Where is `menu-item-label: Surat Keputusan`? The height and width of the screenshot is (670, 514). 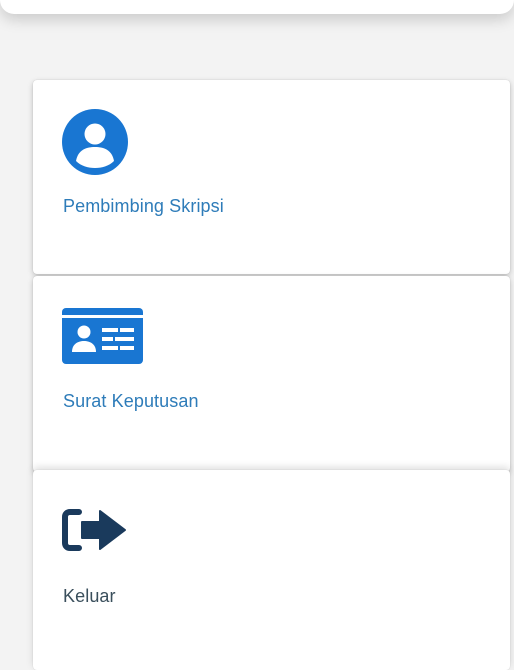 menu-item-label: Surat Keputusan is located at coordinates (131, 401).